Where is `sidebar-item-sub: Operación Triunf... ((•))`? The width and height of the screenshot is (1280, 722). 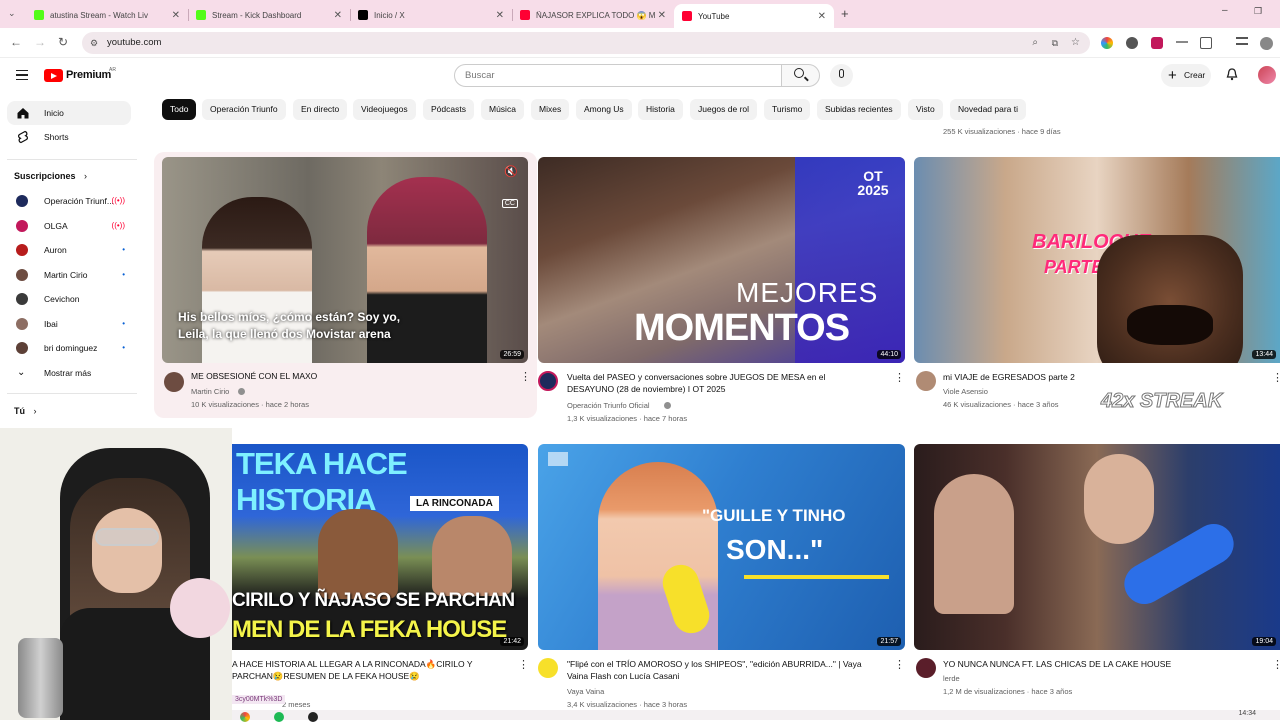
sidebar-item-sub: Operación Triunf... ((•)) is located at coordinates (69, 201).